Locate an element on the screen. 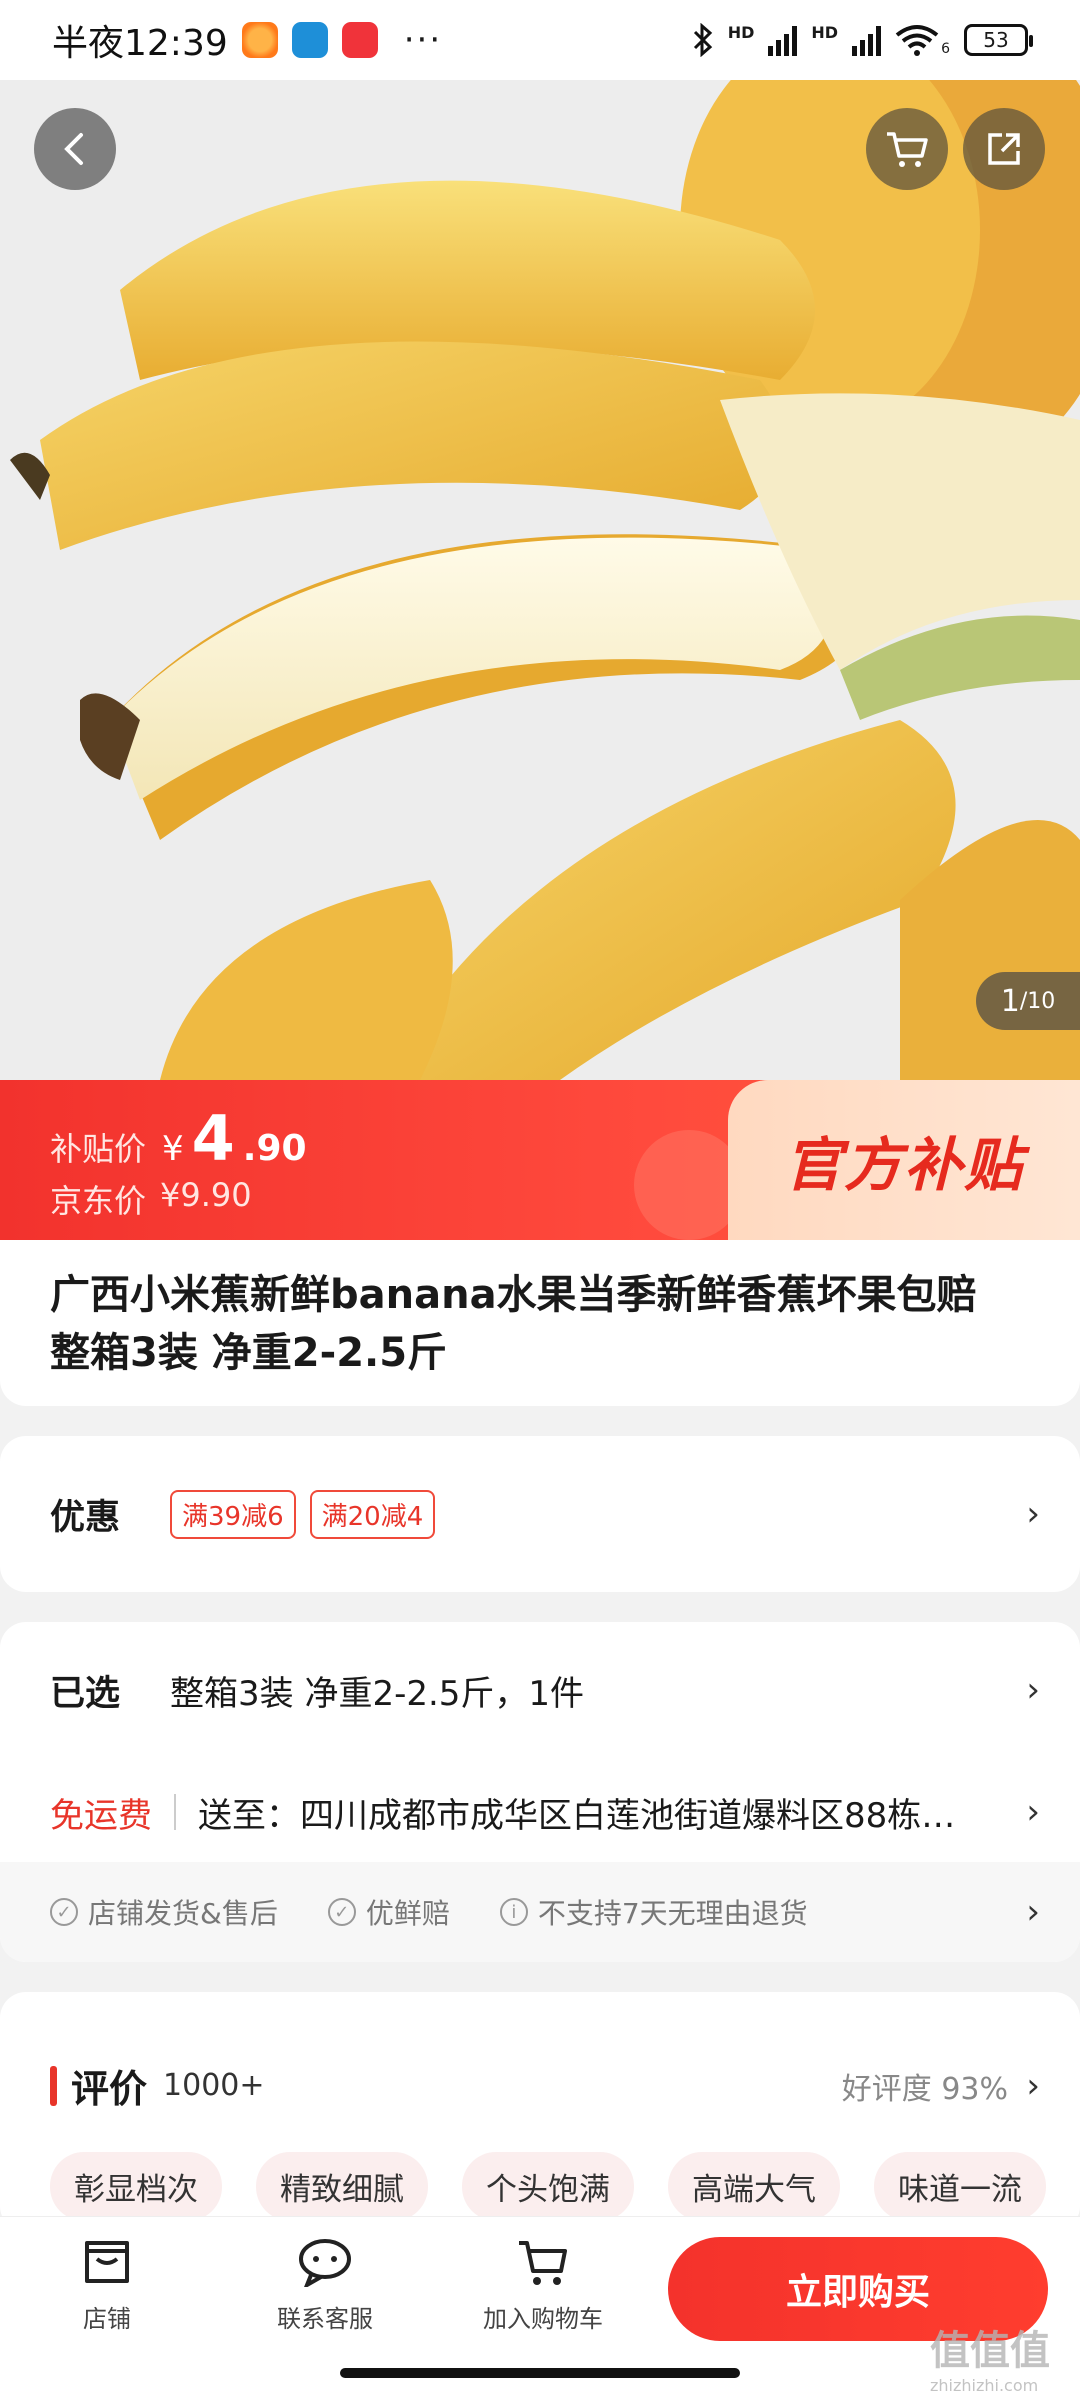 This screenshot has height=2400, width=1080. subsidy-price-label: 补贴价 is located at coordinates (98, 1149).